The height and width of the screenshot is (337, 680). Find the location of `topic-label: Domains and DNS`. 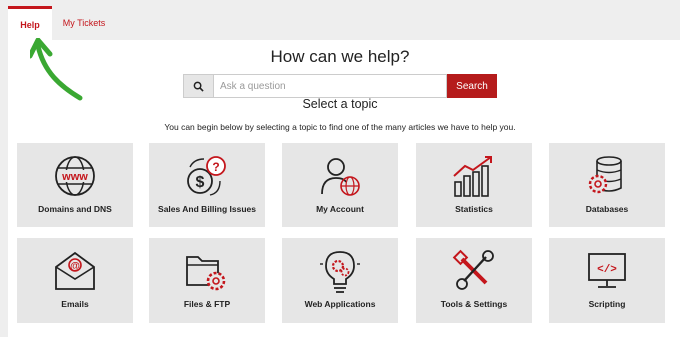

topic-label: Domains and DNS is located at coordinates (75, 209).